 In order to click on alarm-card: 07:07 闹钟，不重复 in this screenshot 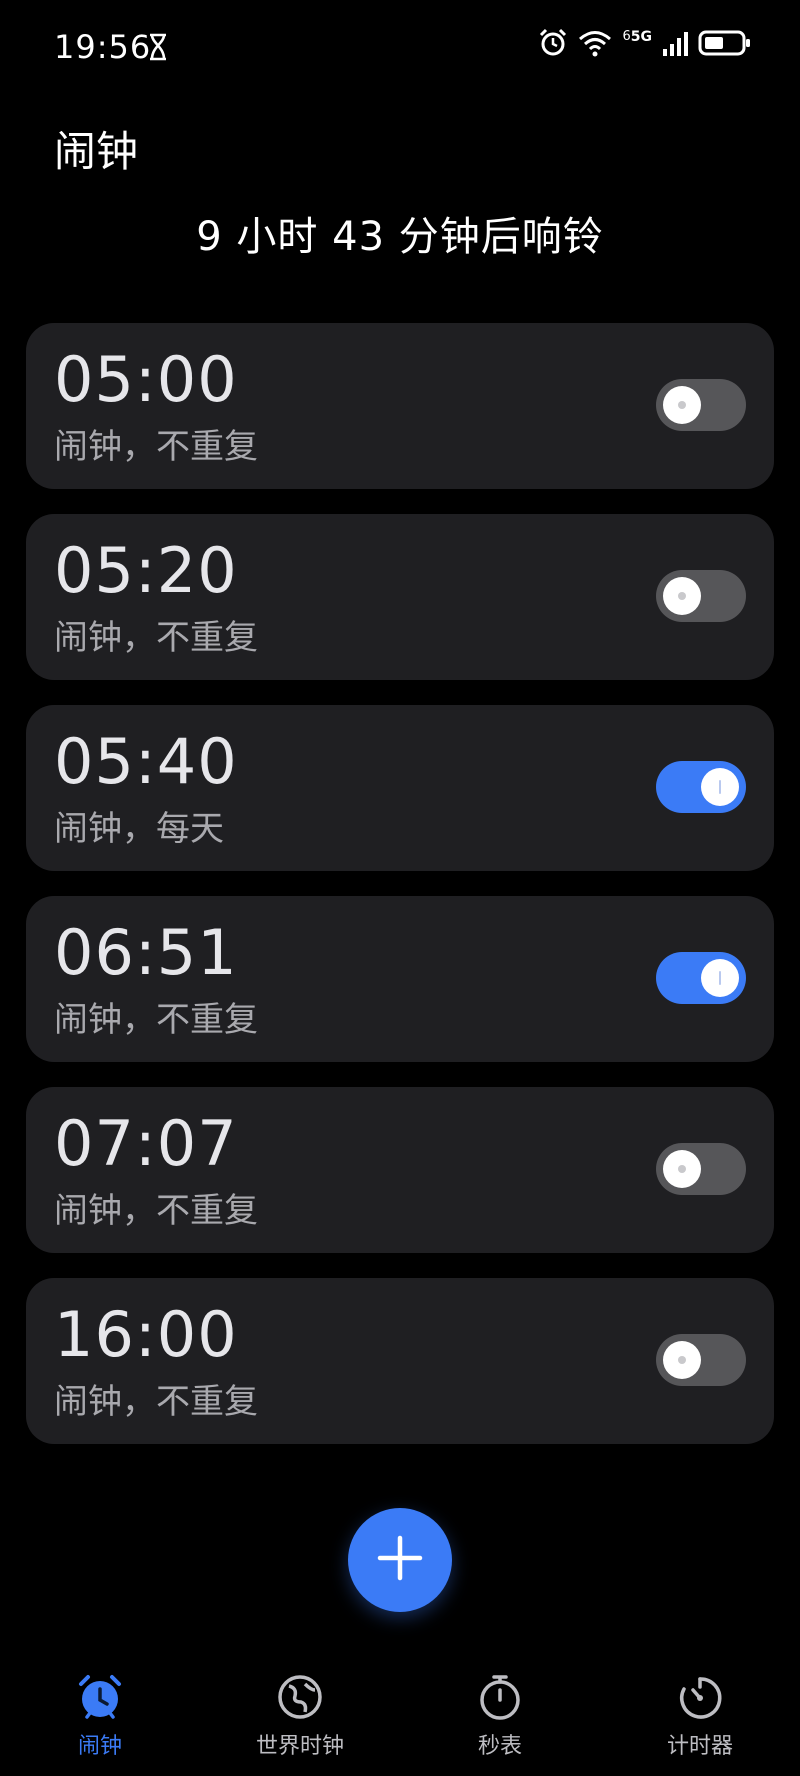, I will do `click(400, 1170)`.